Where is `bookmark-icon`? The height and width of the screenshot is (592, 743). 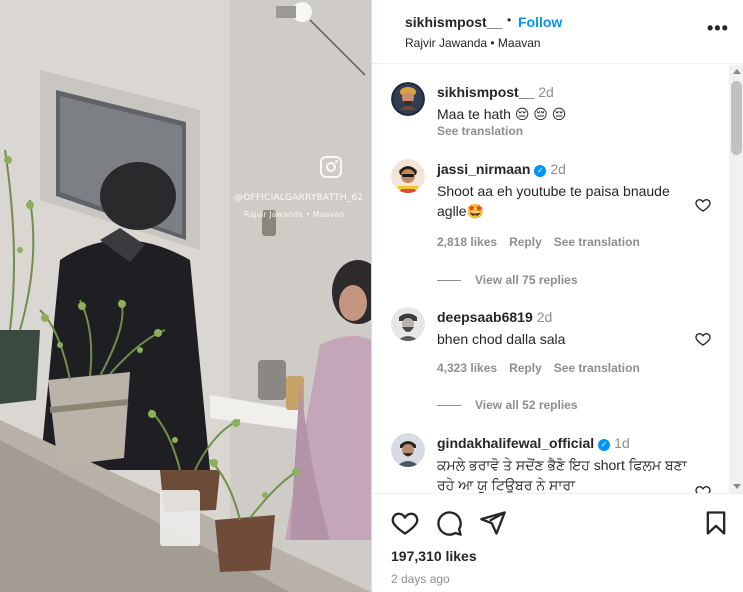
bookmark-icon is located at coordinates (716, 523).